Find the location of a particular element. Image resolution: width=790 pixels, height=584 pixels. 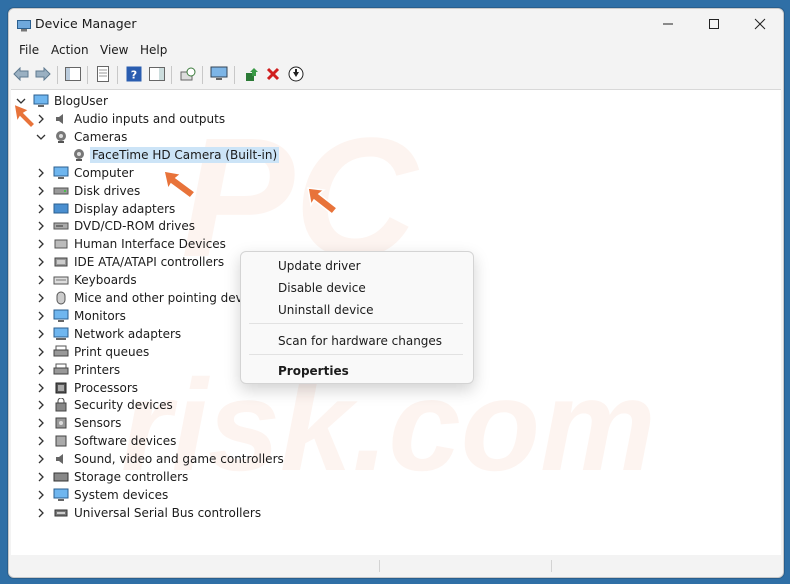

context-disable-device: Disable device is located at coordinates (322, 288).